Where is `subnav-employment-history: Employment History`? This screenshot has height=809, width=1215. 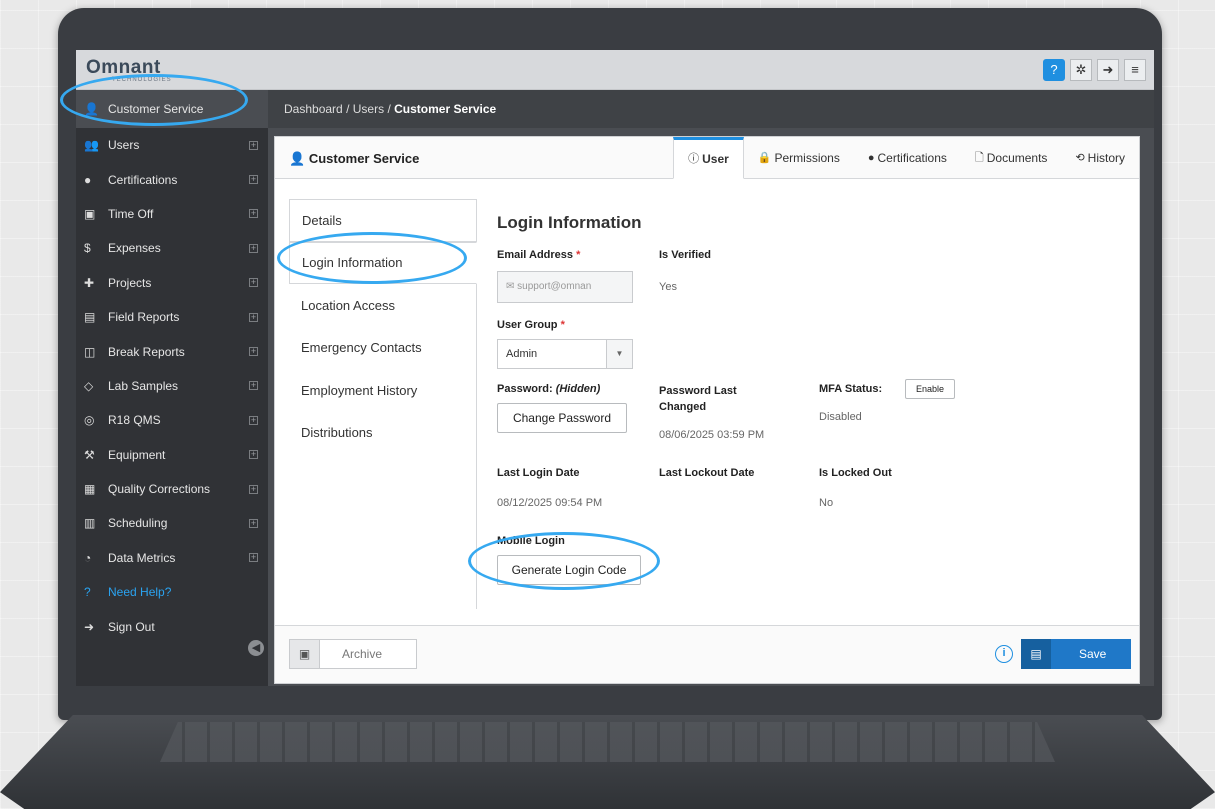
subnav-employment-history: Employment History is located at coordinates (382, 390).